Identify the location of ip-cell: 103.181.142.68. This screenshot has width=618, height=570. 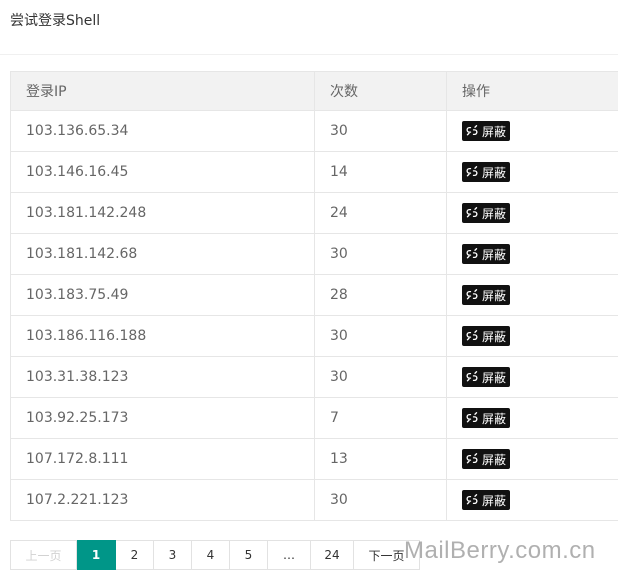
(162, 254).